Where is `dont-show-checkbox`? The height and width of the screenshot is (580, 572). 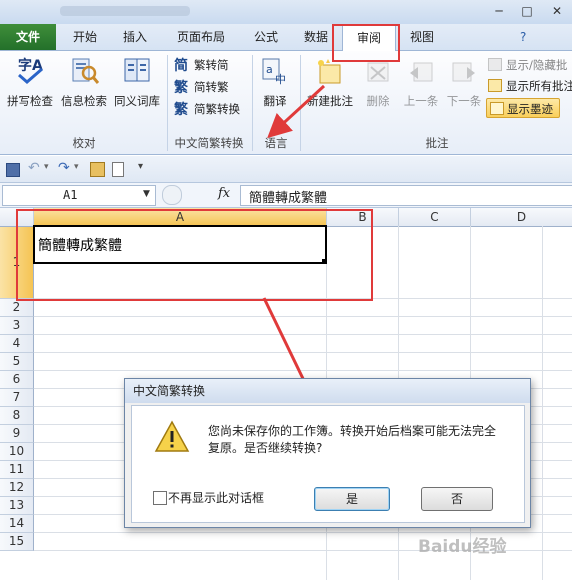 dont-show-checkbox is located at coordinates (160, 498).